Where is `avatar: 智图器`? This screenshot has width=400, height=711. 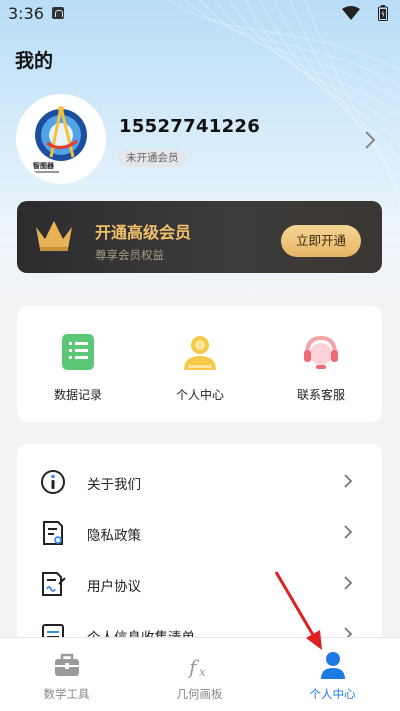
avatar: 智图器 is located at coordinates (61, 139).